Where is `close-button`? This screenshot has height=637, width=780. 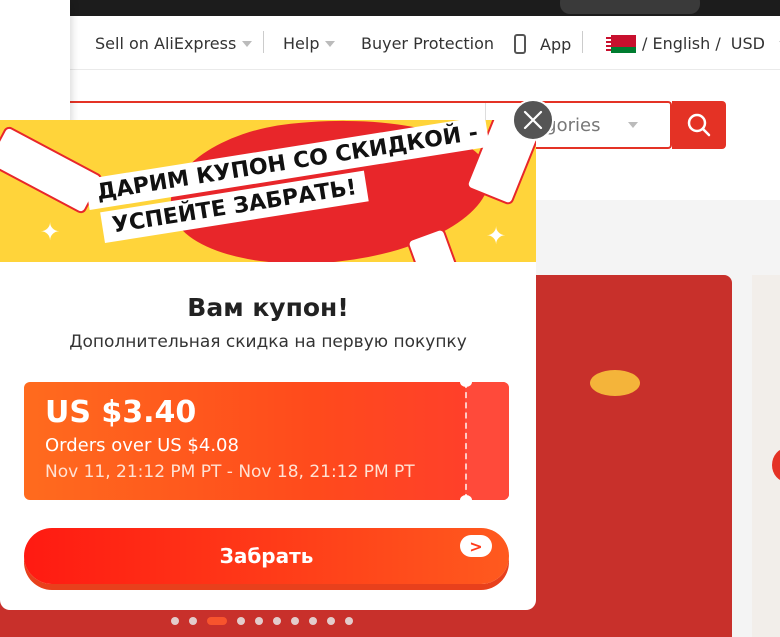
close-button is located at coordinates (533, 120).